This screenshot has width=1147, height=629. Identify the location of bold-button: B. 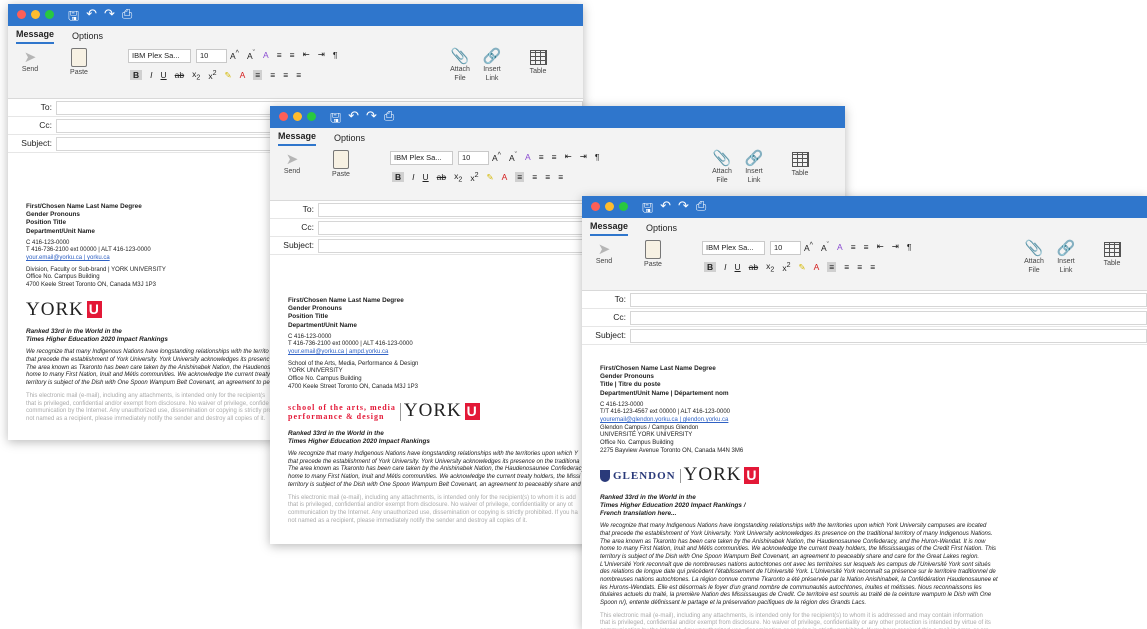
(136, 75).